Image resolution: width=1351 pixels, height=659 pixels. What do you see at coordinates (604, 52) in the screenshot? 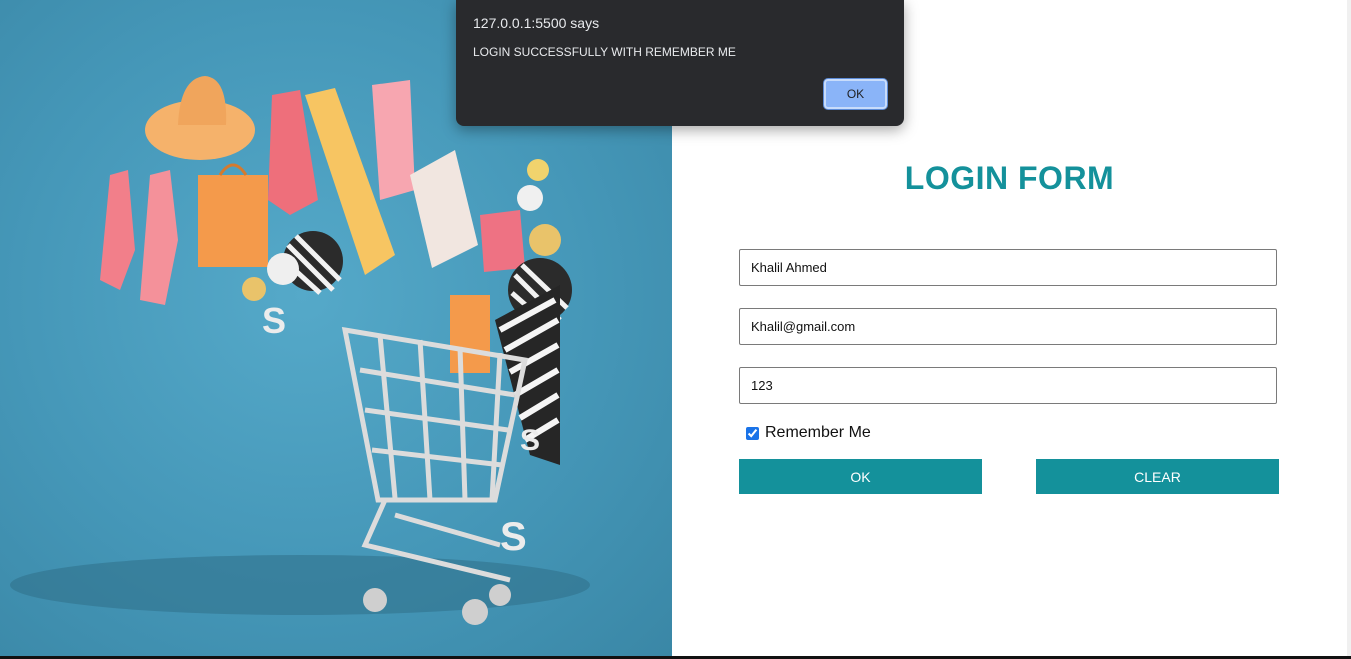
I see `alert-message: LOGIN SUCCESSFULLY WITH REMEMBER ME` at bounding box center [604, 52].